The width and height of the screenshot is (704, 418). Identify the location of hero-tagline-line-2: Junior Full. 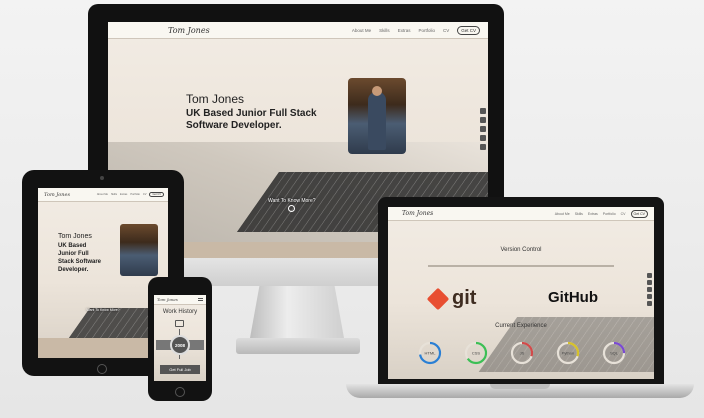
(73, 254).